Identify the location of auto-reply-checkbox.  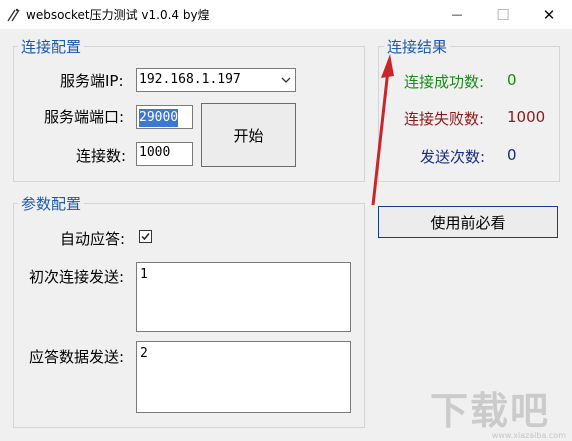
(145, 236).